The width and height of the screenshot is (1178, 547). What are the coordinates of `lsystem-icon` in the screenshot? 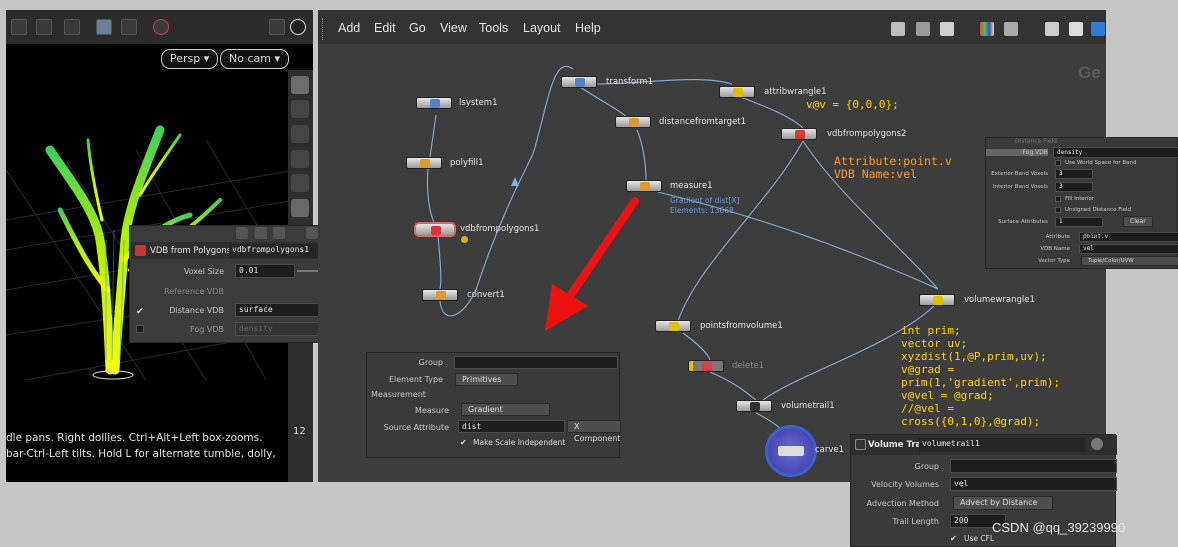 It's located at (435, 103).